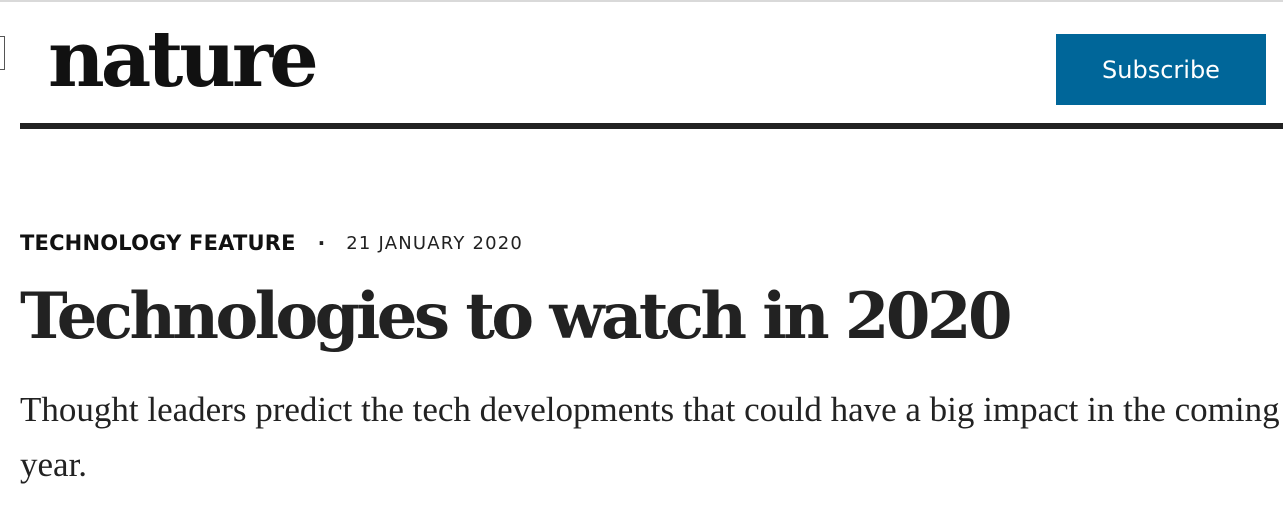 The width and height of the screenshot is (1283, 525). What do you see at coordinates (516, 316) in the screenshot?
I see `article-title: Technologies to watch in 2020` at bounding box center [516, 316].